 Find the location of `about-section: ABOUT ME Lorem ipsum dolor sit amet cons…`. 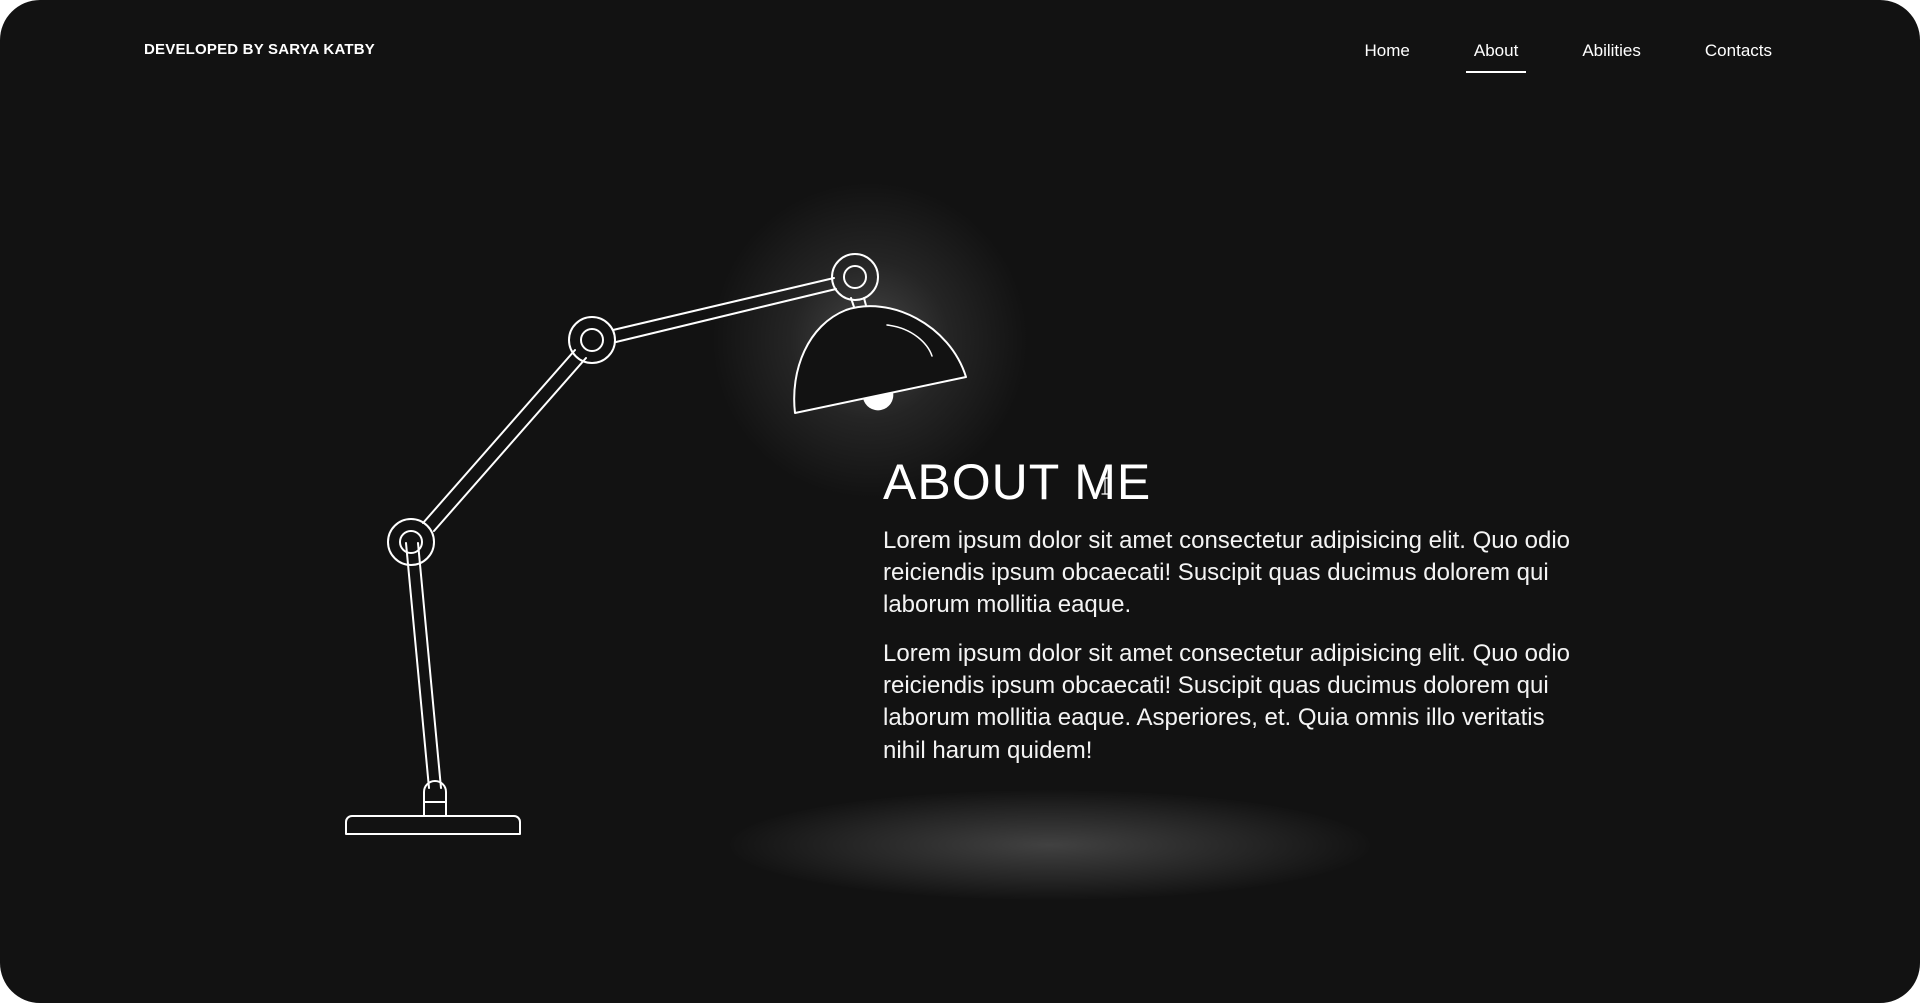

about-section: ABOUT ME Lorem ipsum dolor sit amet cons… is located at coordinates (1233, 619).